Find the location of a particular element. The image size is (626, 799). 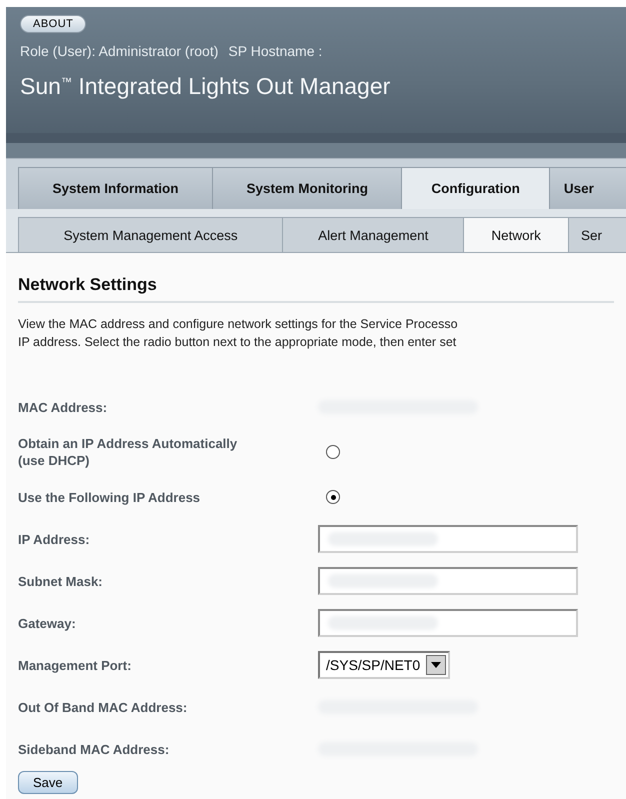

field-label: Sideband MAC Address: is located at coordinates (94, 749).